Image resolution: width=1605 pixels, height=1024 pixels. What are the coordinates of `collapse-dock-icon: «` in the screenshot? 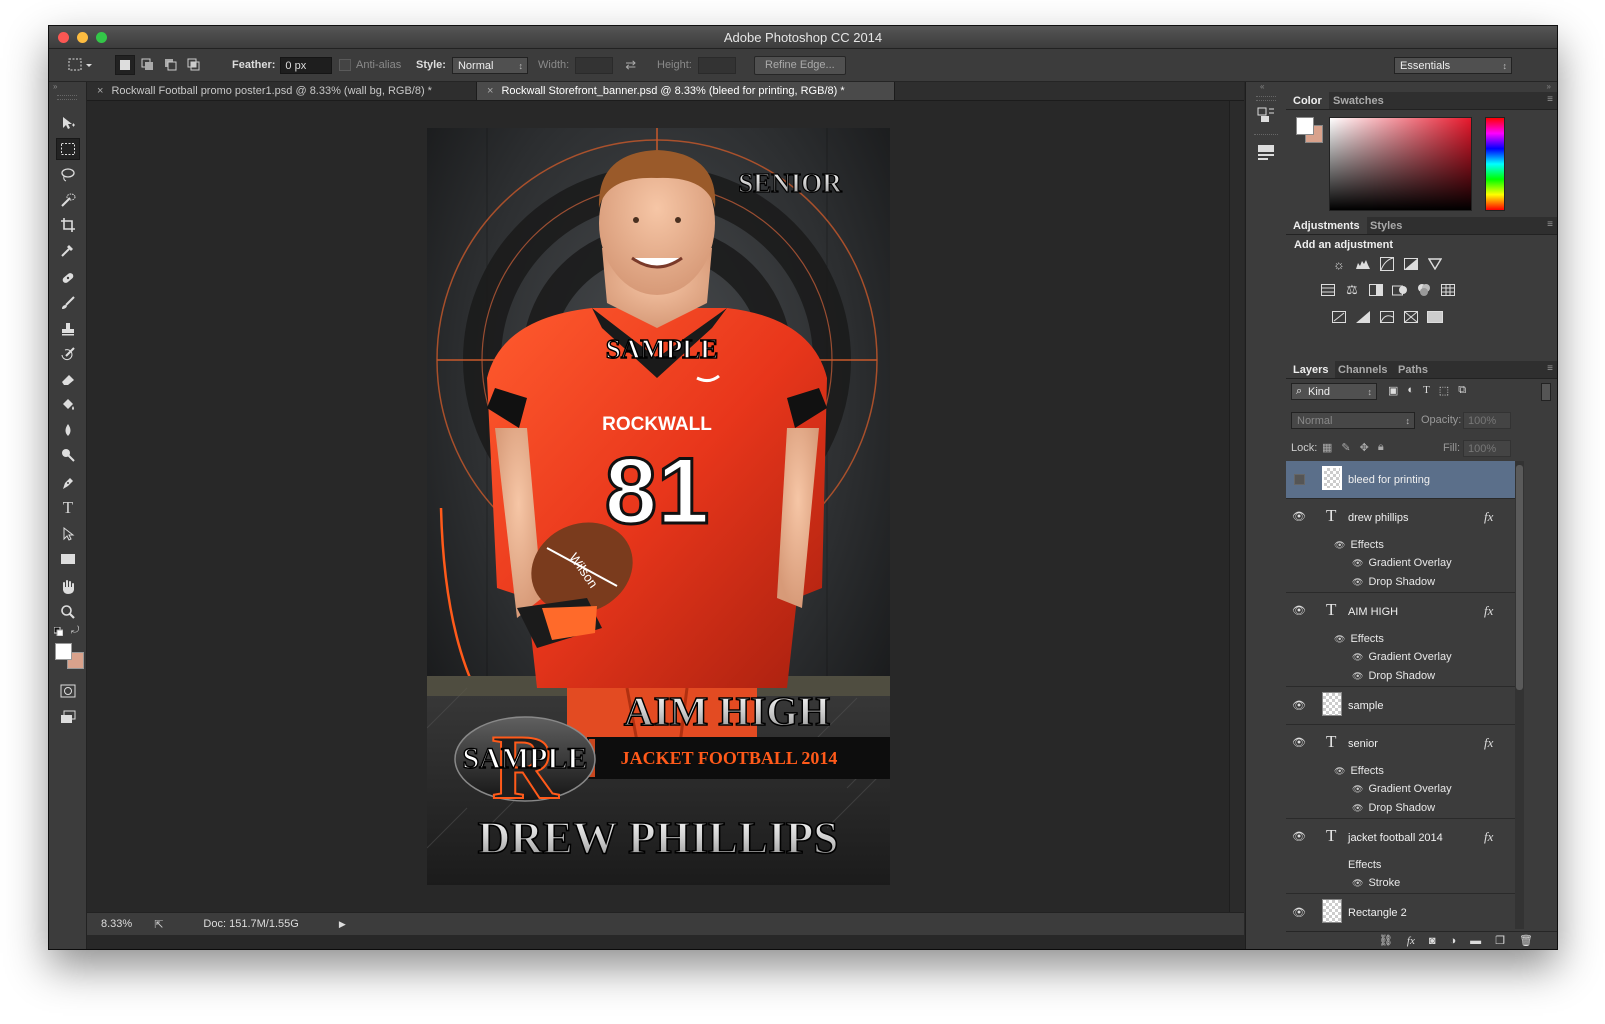 It's located at (1262, 86).